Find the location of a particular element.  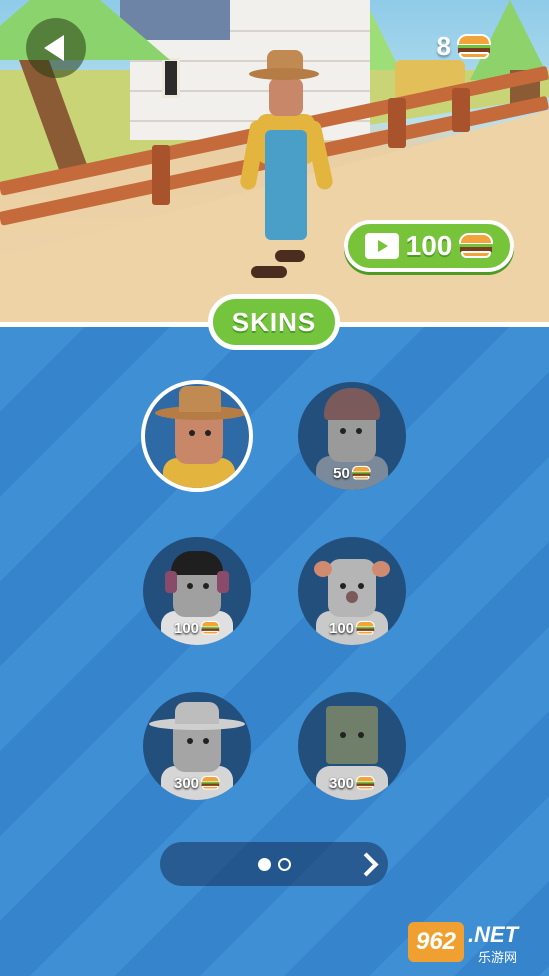

watermark-logo: 962 .NET 乐游网 is located at coordinates (475, 943).